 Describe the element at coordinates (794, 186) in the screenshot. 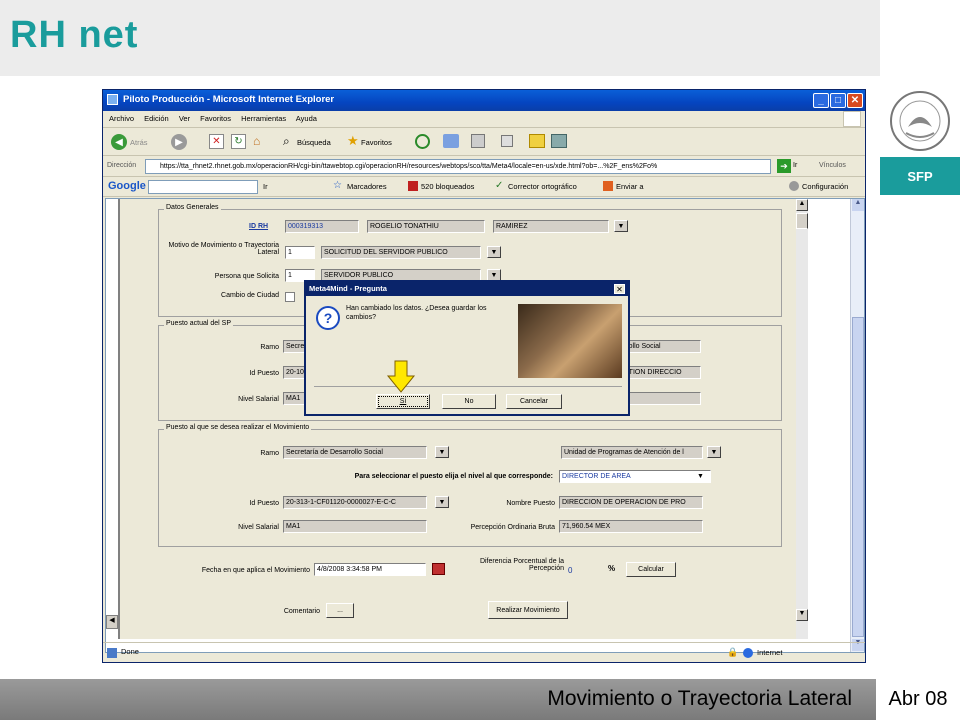

I see `settings-icon` at that location.